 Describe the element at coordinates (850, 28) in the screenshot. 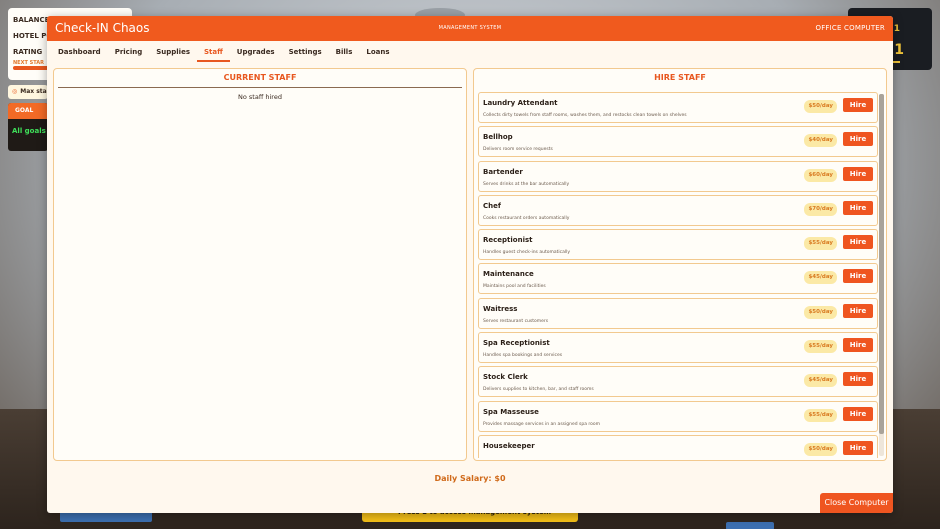

I see `computer-label: OFFICE COMPUTER` at that location.